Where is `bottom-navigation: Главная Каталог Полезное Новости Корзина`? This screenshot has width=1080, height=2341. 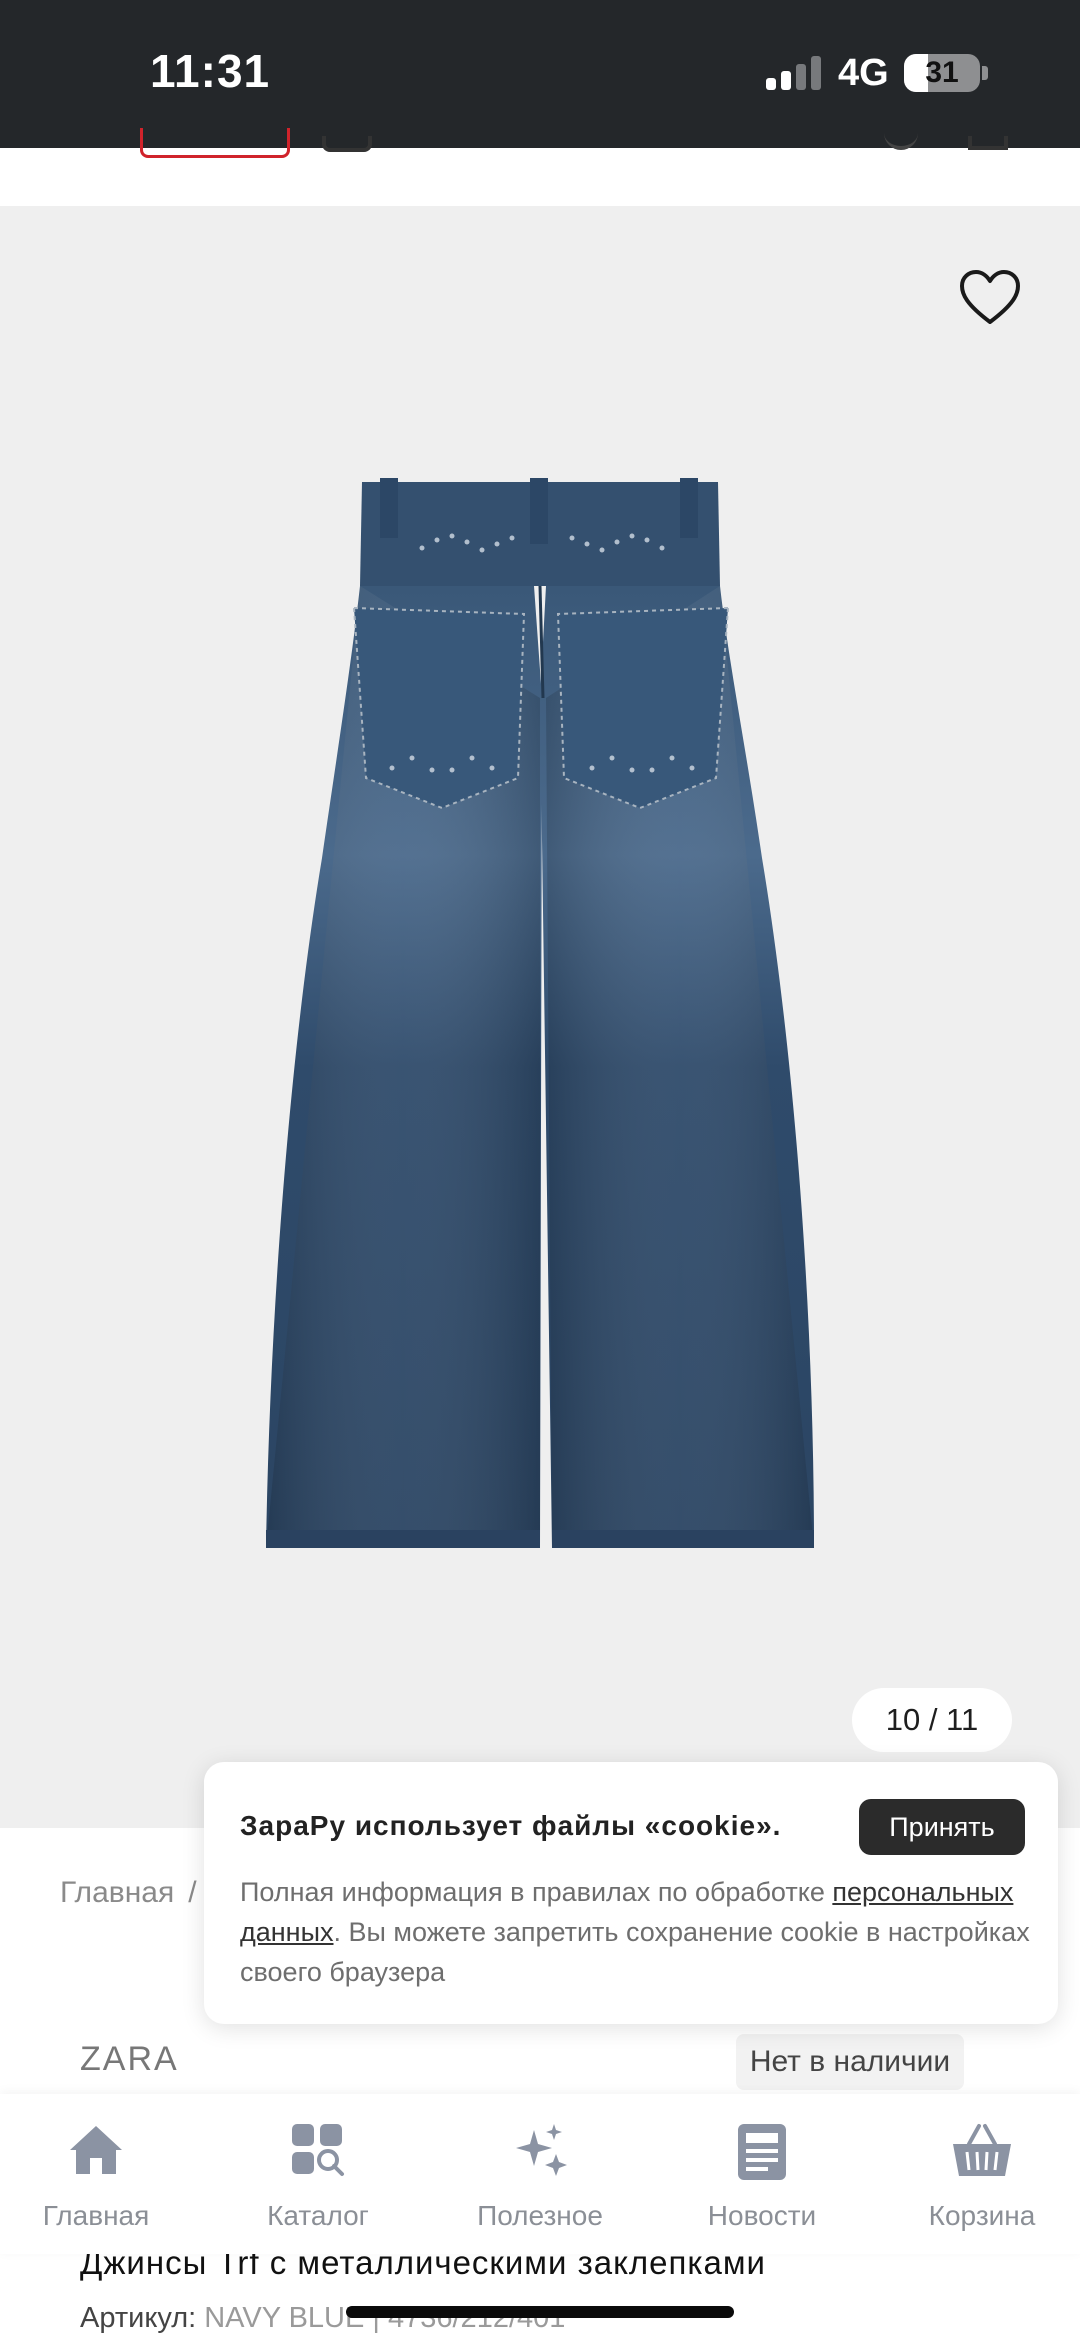
bottom-navigation: Главная Каталог Полезное Новости Корзина is located at coordinates (540, 2174).